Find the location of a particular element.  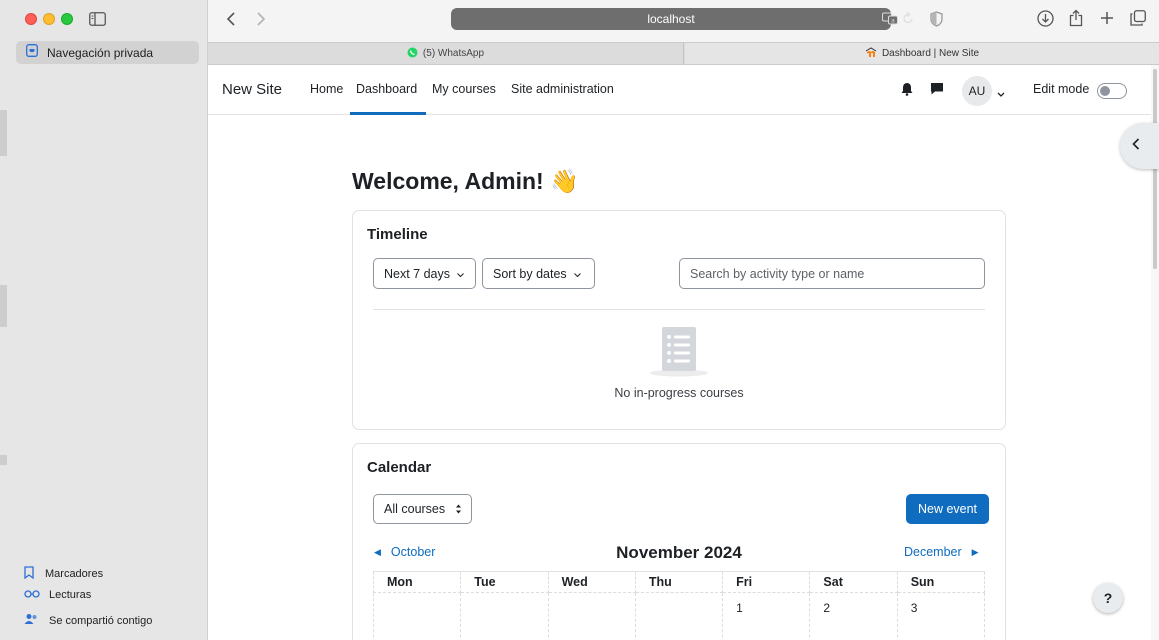

divider is located at coordinates (679, 309).